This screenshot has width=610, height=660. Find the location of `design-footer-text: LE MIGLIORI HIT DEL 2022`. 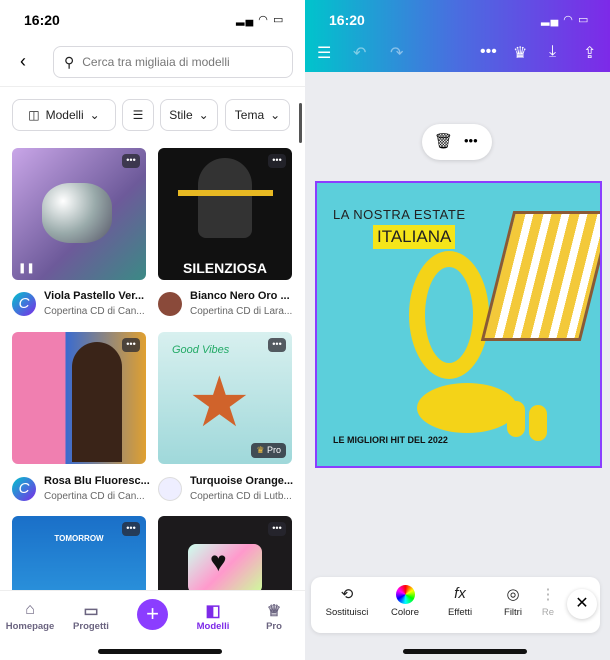

design-footer-text: LE MIGLIORI HIT DEL 2022 is located at coordinates (390, 440).